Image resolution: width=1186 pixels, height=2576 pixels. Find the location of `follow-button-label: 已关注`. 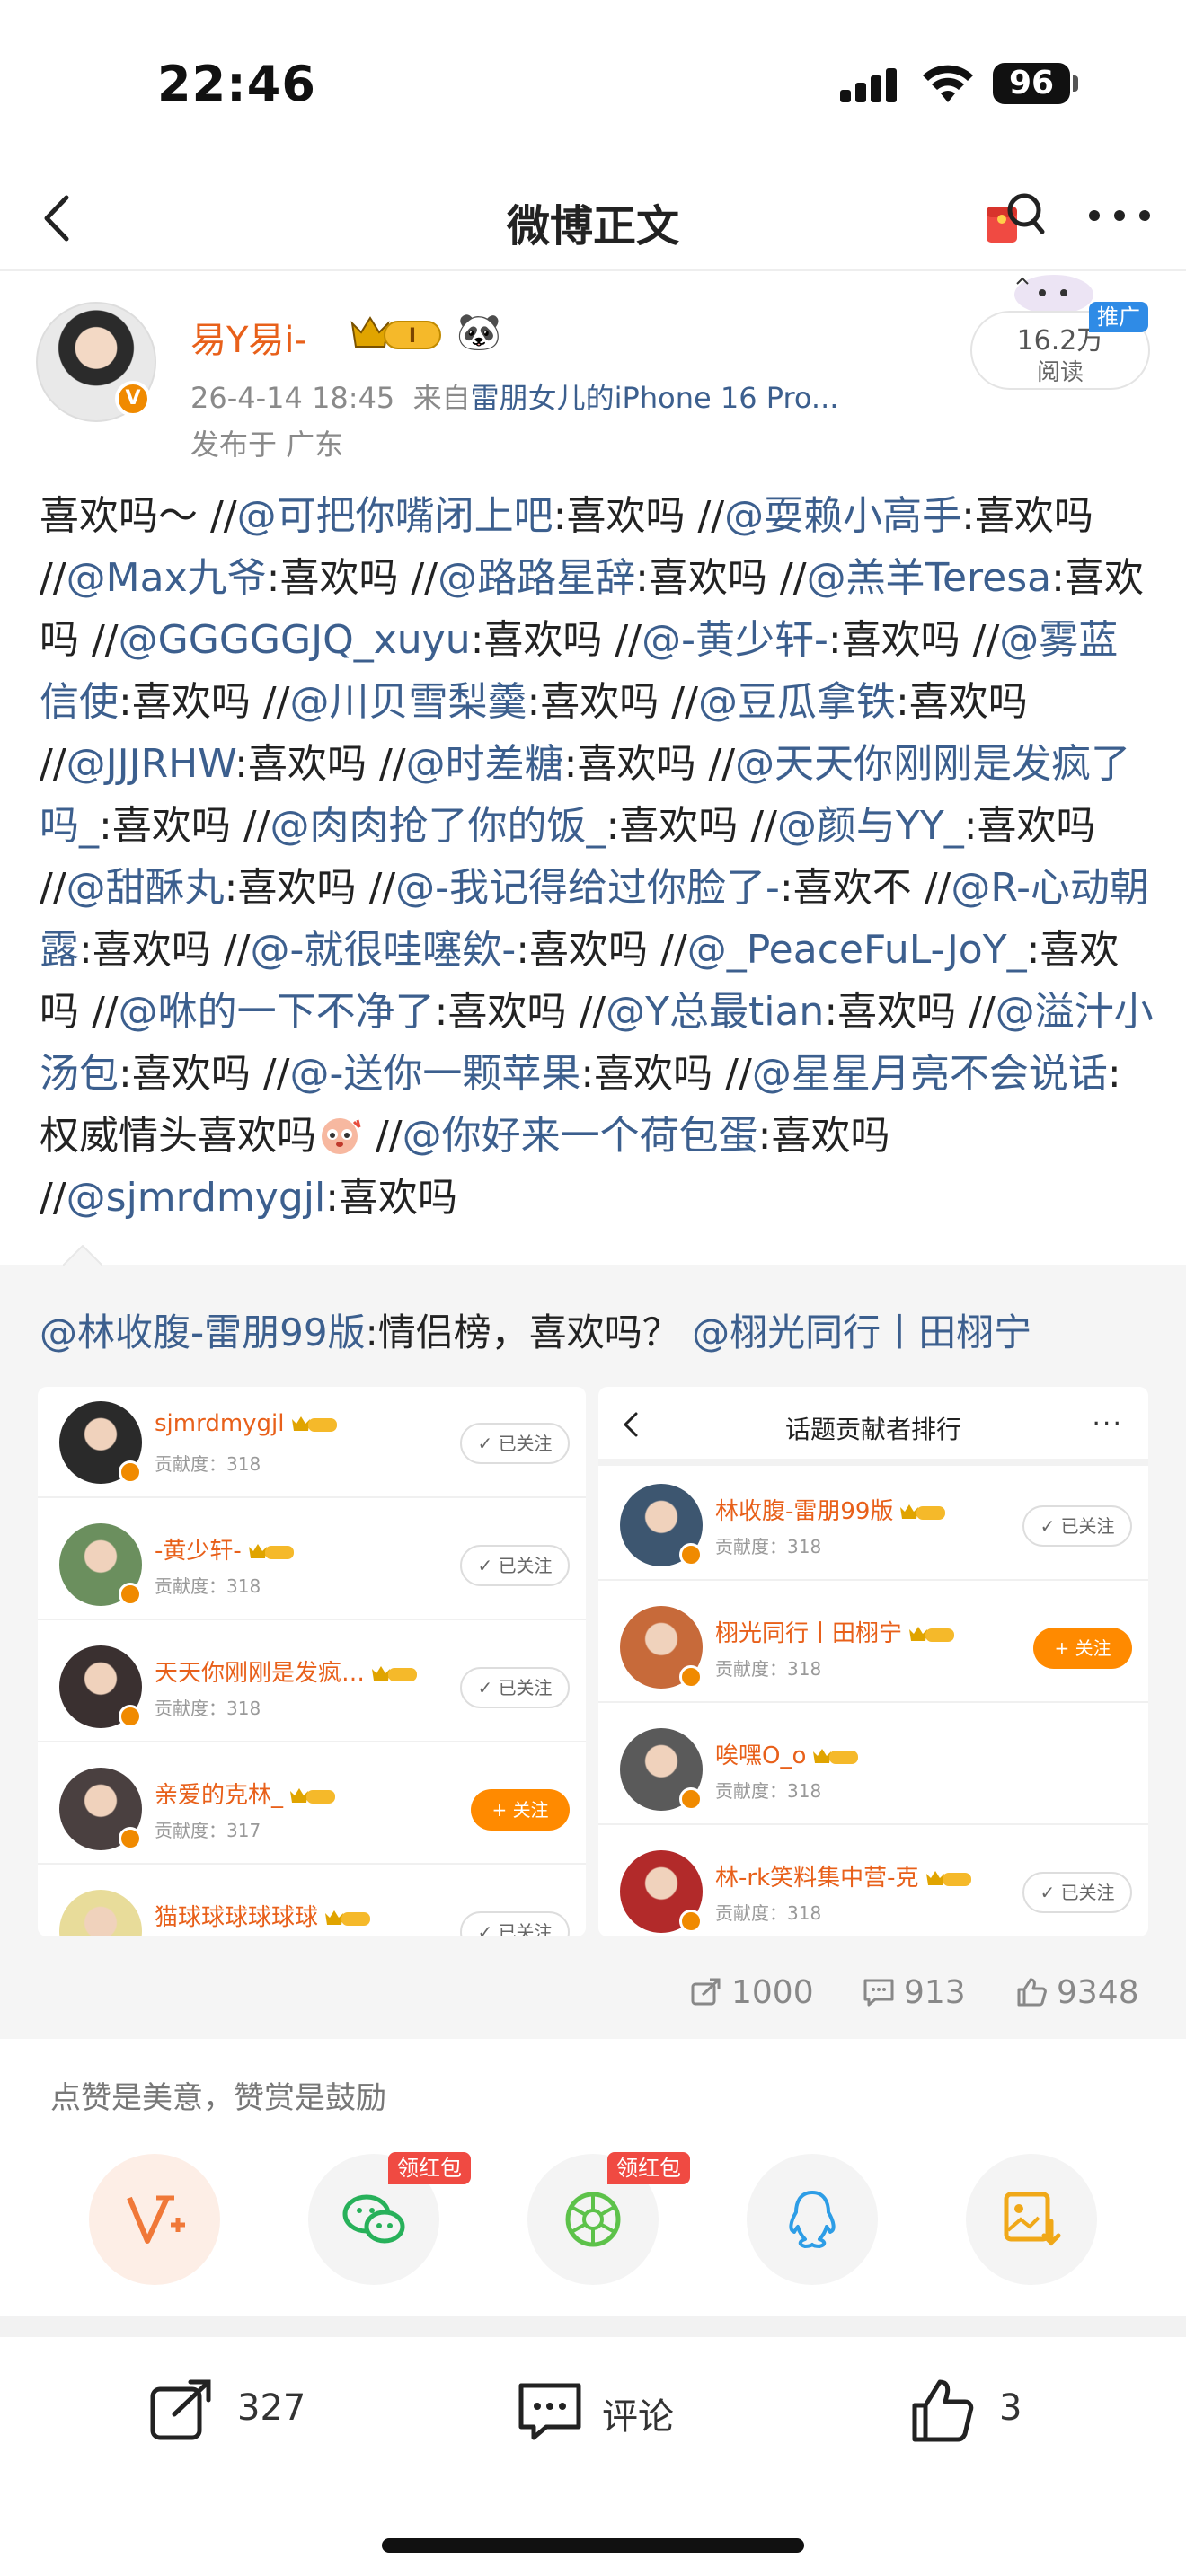

follow-button-label: 已关注 is located at coordinates (1087, 1893).